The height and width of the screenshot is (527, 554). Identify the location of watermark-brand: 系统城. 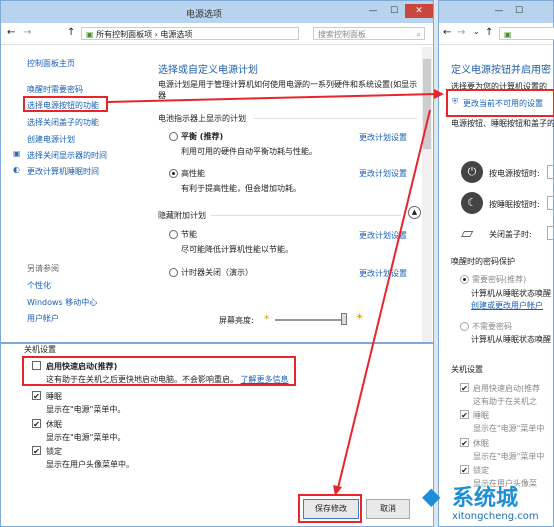
(485, 498).